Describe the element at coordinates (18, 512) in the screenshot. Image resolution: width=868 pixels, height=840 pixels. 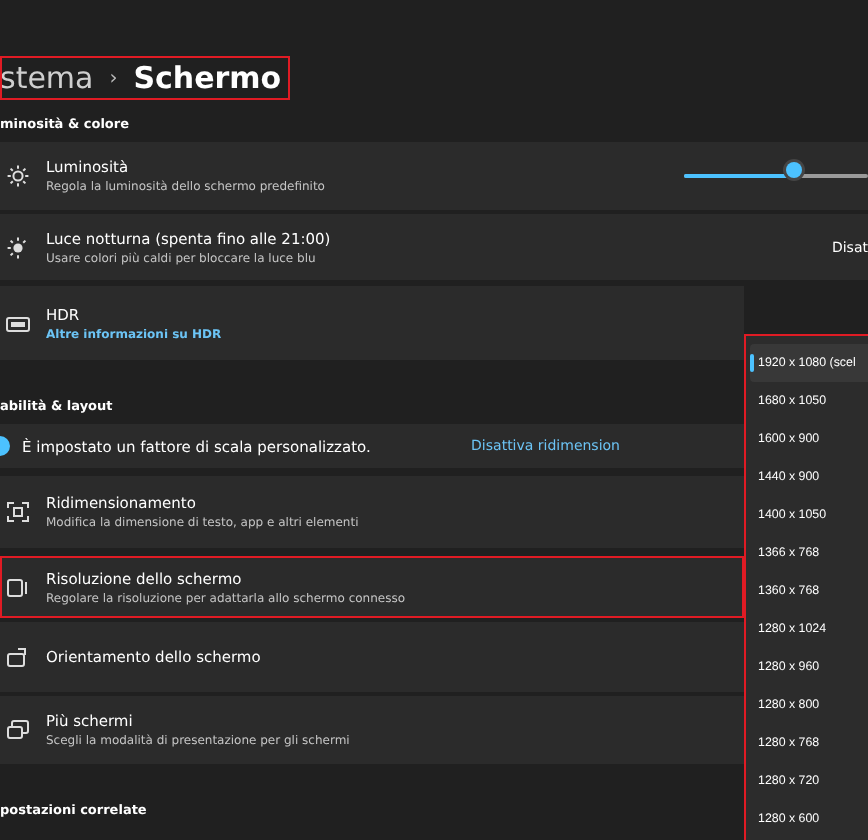
I see `scale-icon` at that location.